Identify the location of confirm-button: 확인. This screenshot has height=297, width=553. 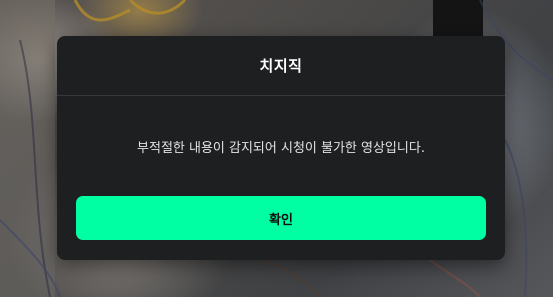
(281, 218).